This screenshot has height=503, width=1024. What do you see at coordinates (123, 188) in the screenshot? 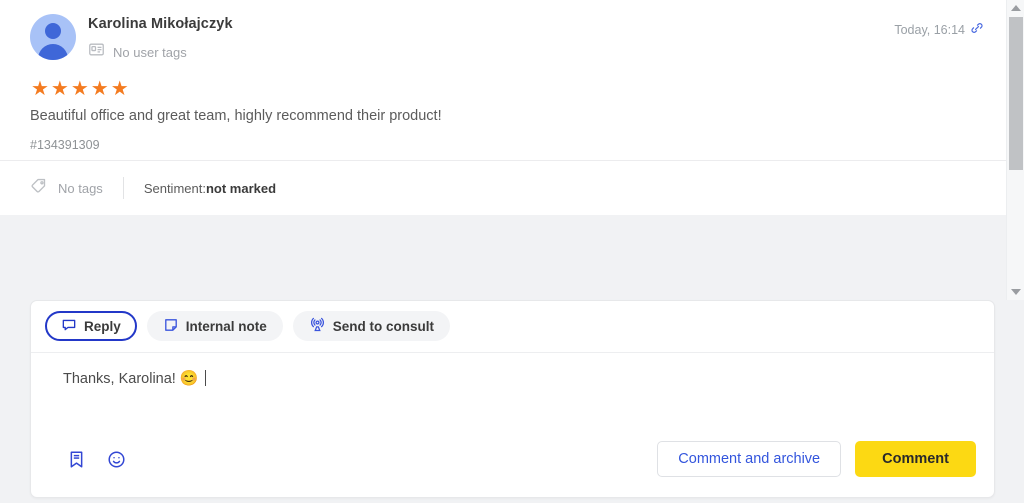
I see `footer-divider` at bounding box center [123, 188].